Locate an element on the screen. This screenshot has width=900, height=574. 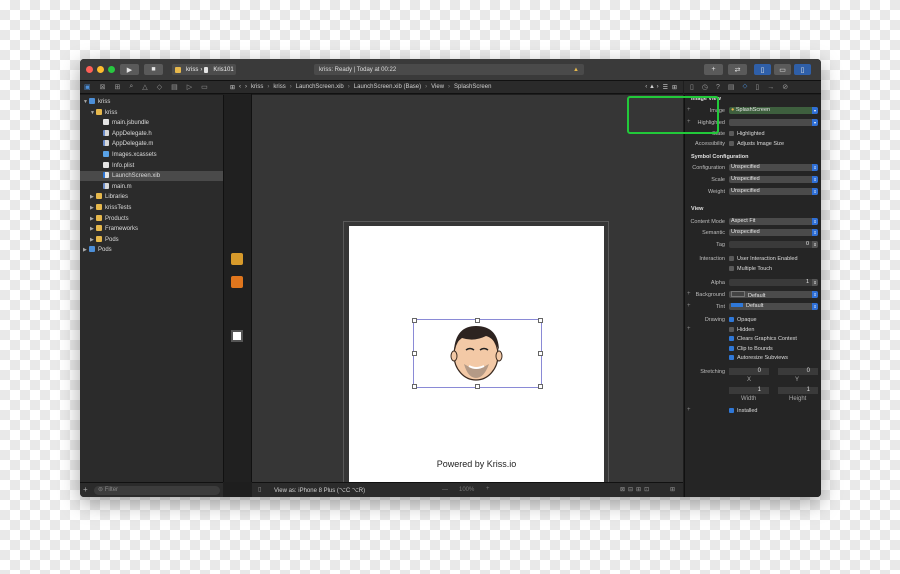
device-config-button: View as: iPhone 8 Plus (⌥C ⌥R) is located at coordinates (319, 490).